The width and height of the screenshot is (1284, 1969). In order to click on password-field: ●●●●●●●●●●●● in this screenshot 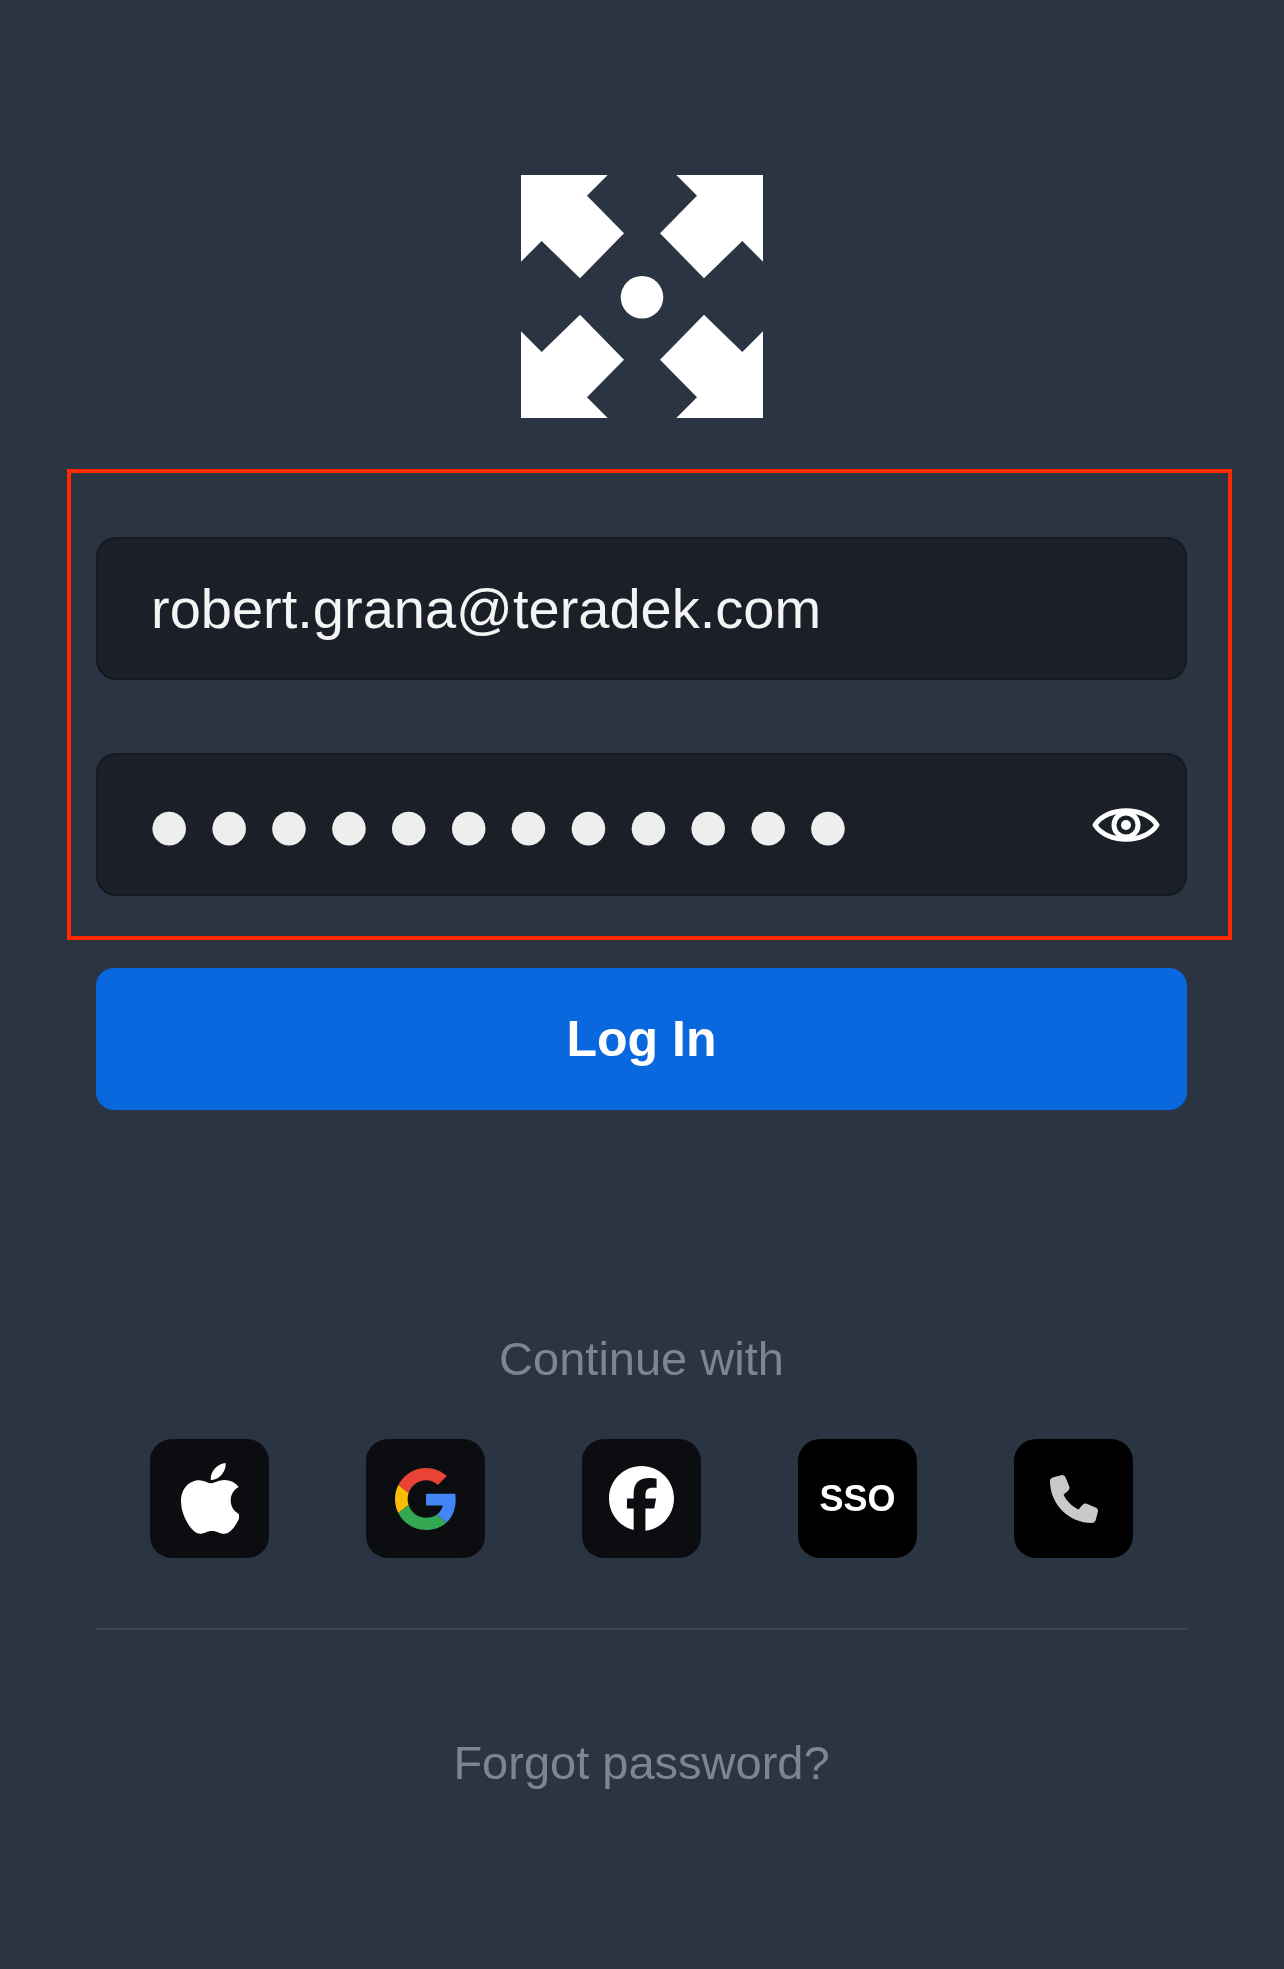, I will do `click(641, 824)`.